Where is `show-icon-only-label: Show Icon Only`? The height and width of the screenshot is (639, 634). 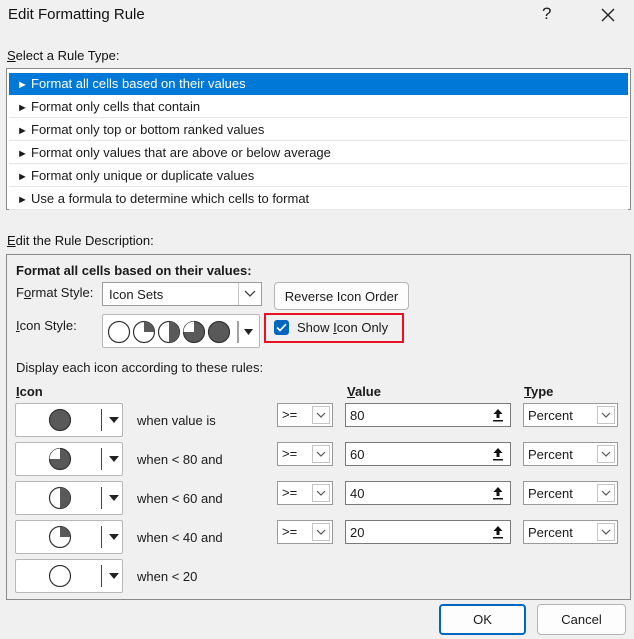 show-icon-only-label: Show Icon Only is located at coordinates (342, 327).